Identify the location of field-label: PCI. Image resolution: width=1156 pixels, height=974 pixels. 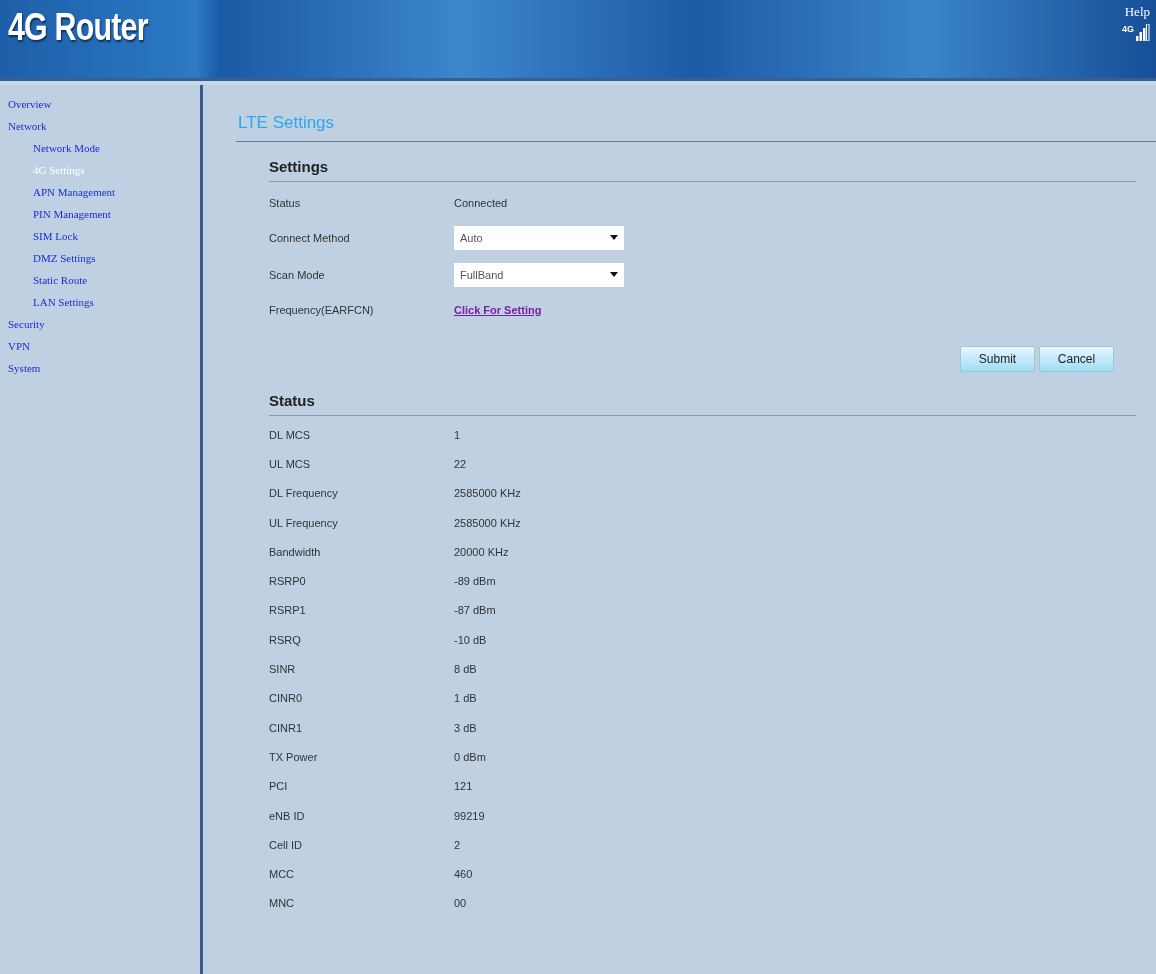
(279, 786).